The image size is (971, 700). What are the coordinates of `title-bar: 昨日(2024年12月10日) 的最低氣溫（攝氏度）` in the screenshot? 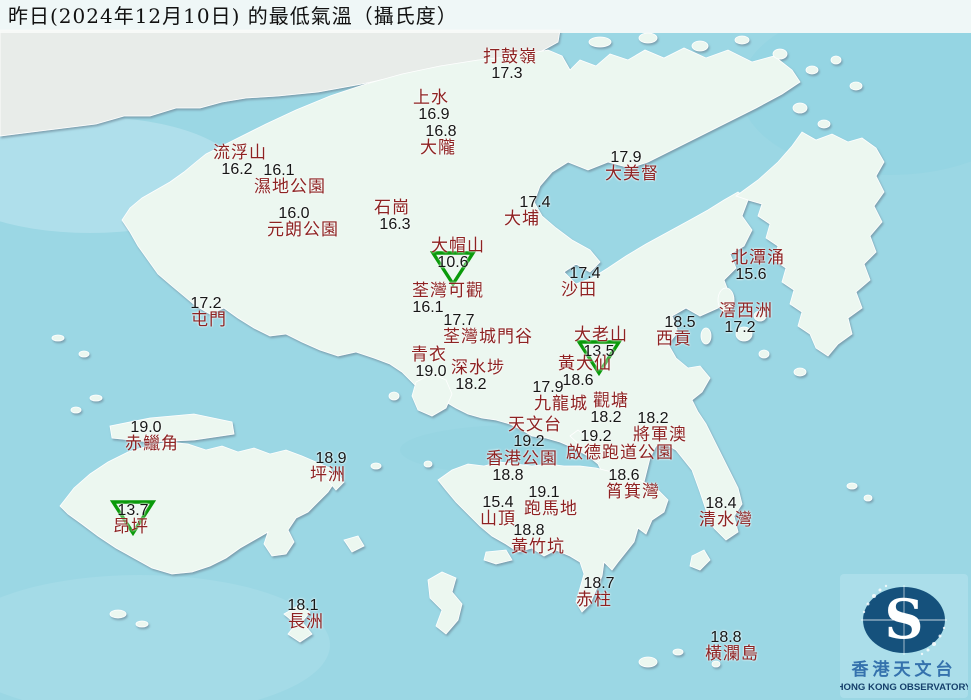 It's located at (485, 16).